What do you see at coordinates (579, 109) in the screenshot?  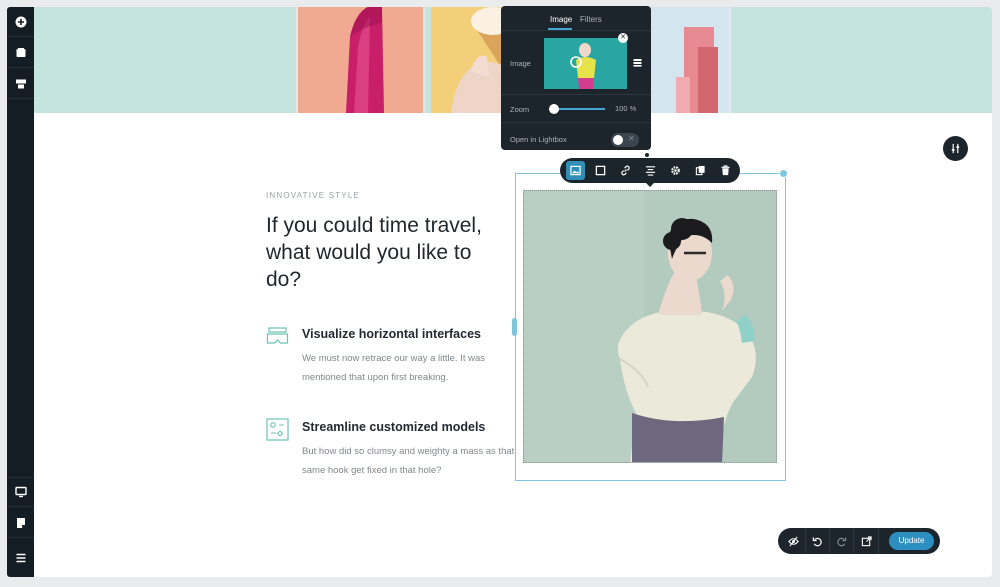 I see `zoom-slider-track` at bounding box center [579, 109].